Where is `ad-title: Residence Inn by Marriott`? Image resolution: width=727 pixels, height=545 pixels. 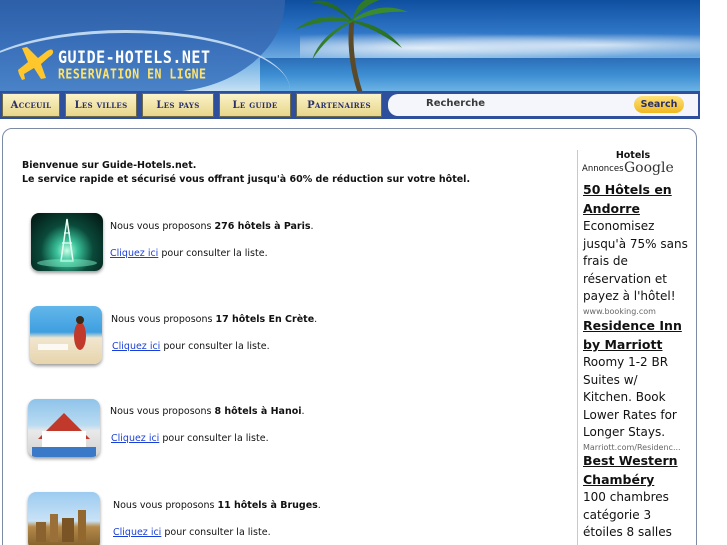
ad-title: Residence Inn by Marriott is located at coordinates (636, 335).